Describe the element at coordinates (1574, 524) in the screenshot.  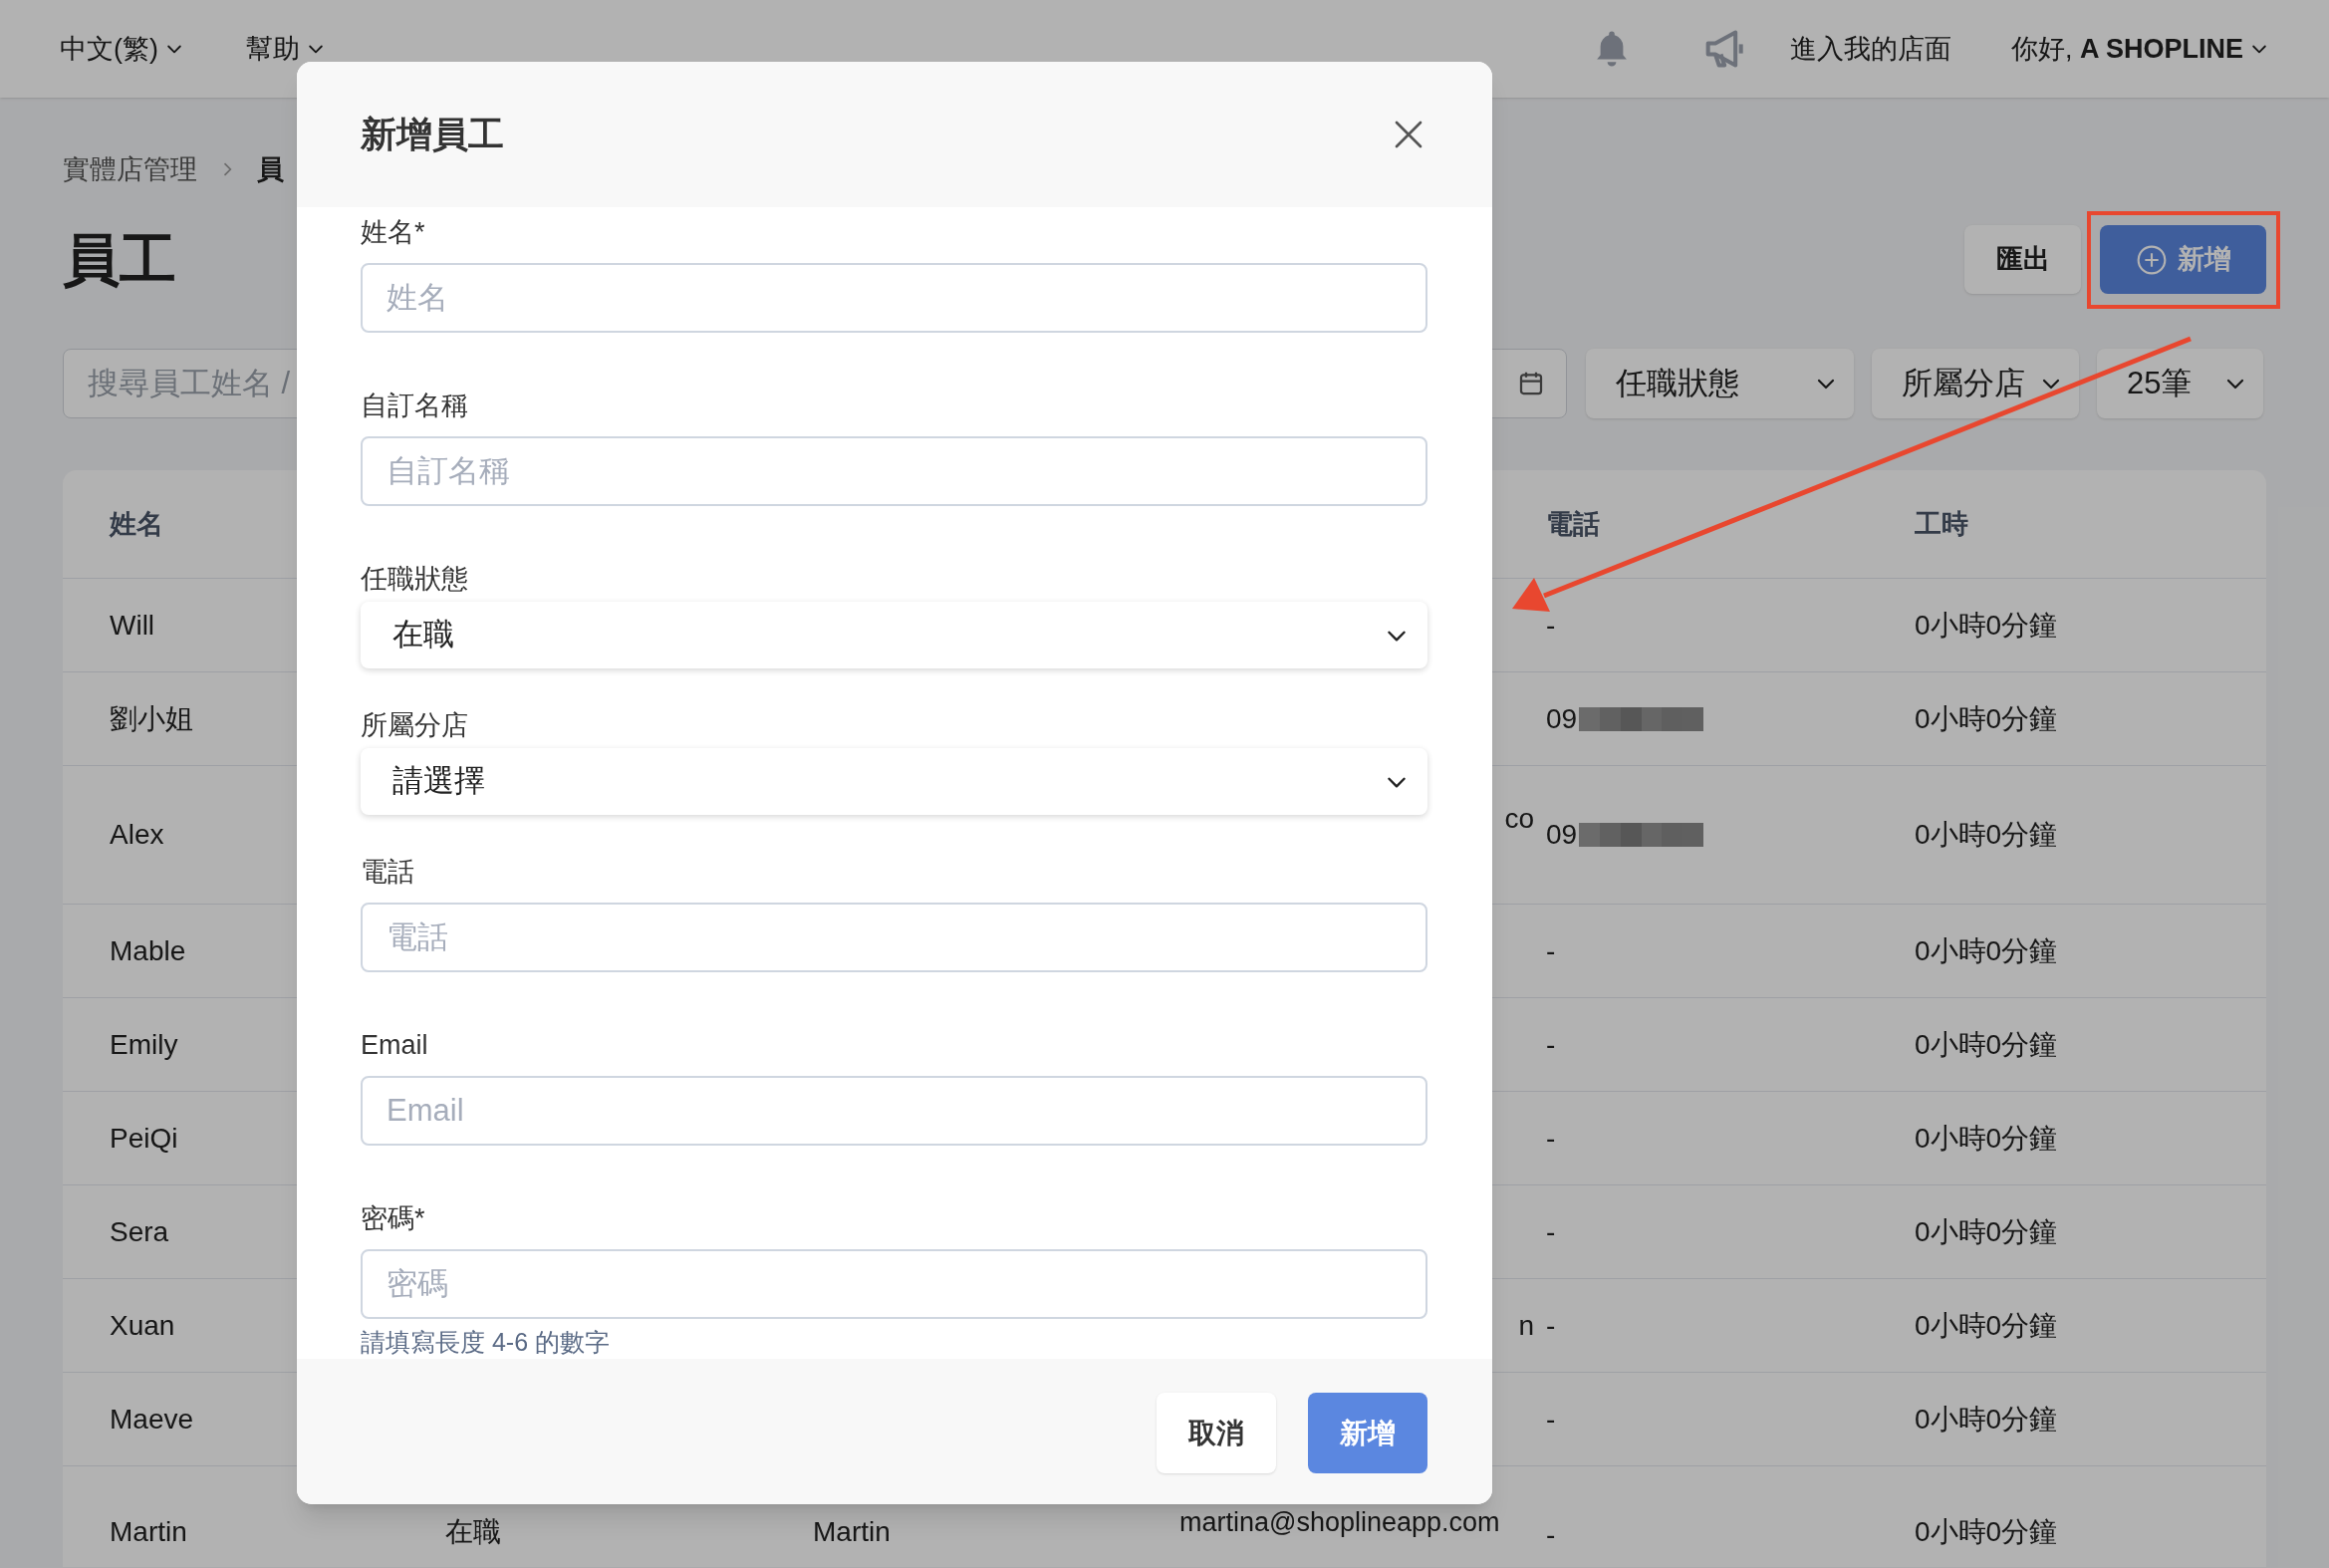
I see `column-header: 電話` at that location.